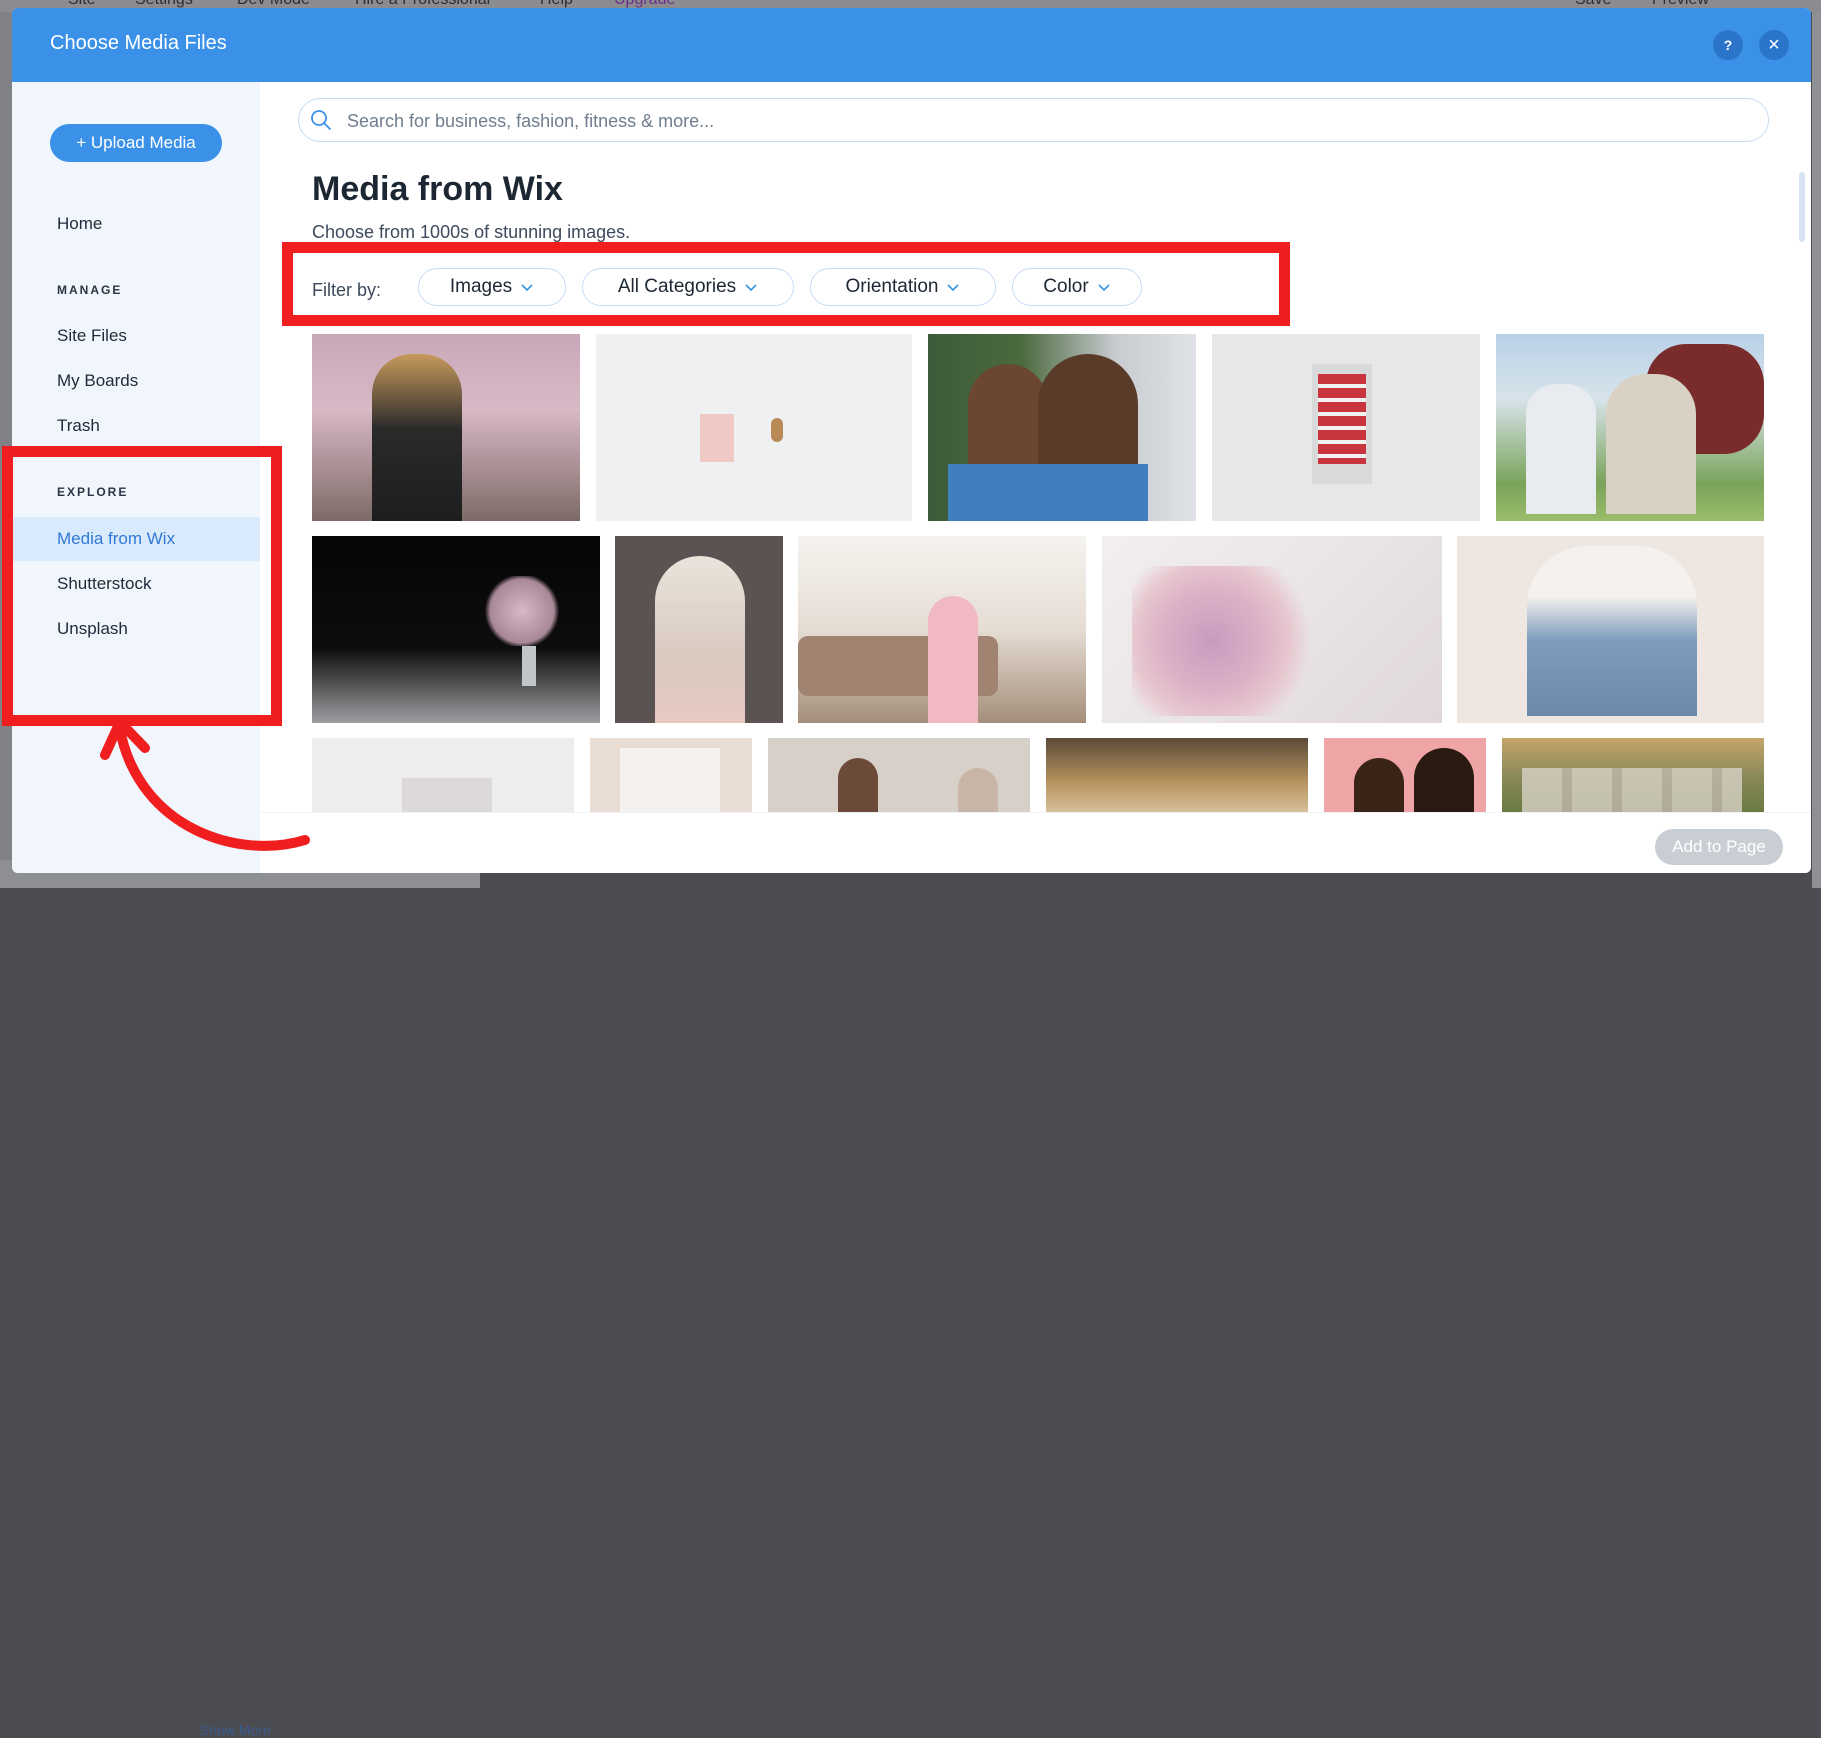 The height and width of the screenshot is (1738, 1821). I want to click on show-more-link: Show More, so click(235, 1730).